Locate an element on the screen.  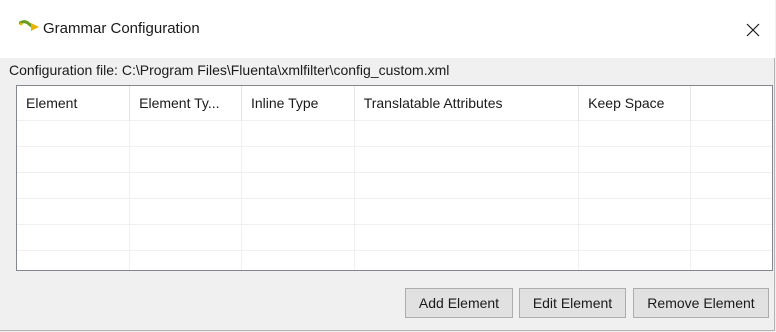
close-icon is located at coordinates (753, 30).